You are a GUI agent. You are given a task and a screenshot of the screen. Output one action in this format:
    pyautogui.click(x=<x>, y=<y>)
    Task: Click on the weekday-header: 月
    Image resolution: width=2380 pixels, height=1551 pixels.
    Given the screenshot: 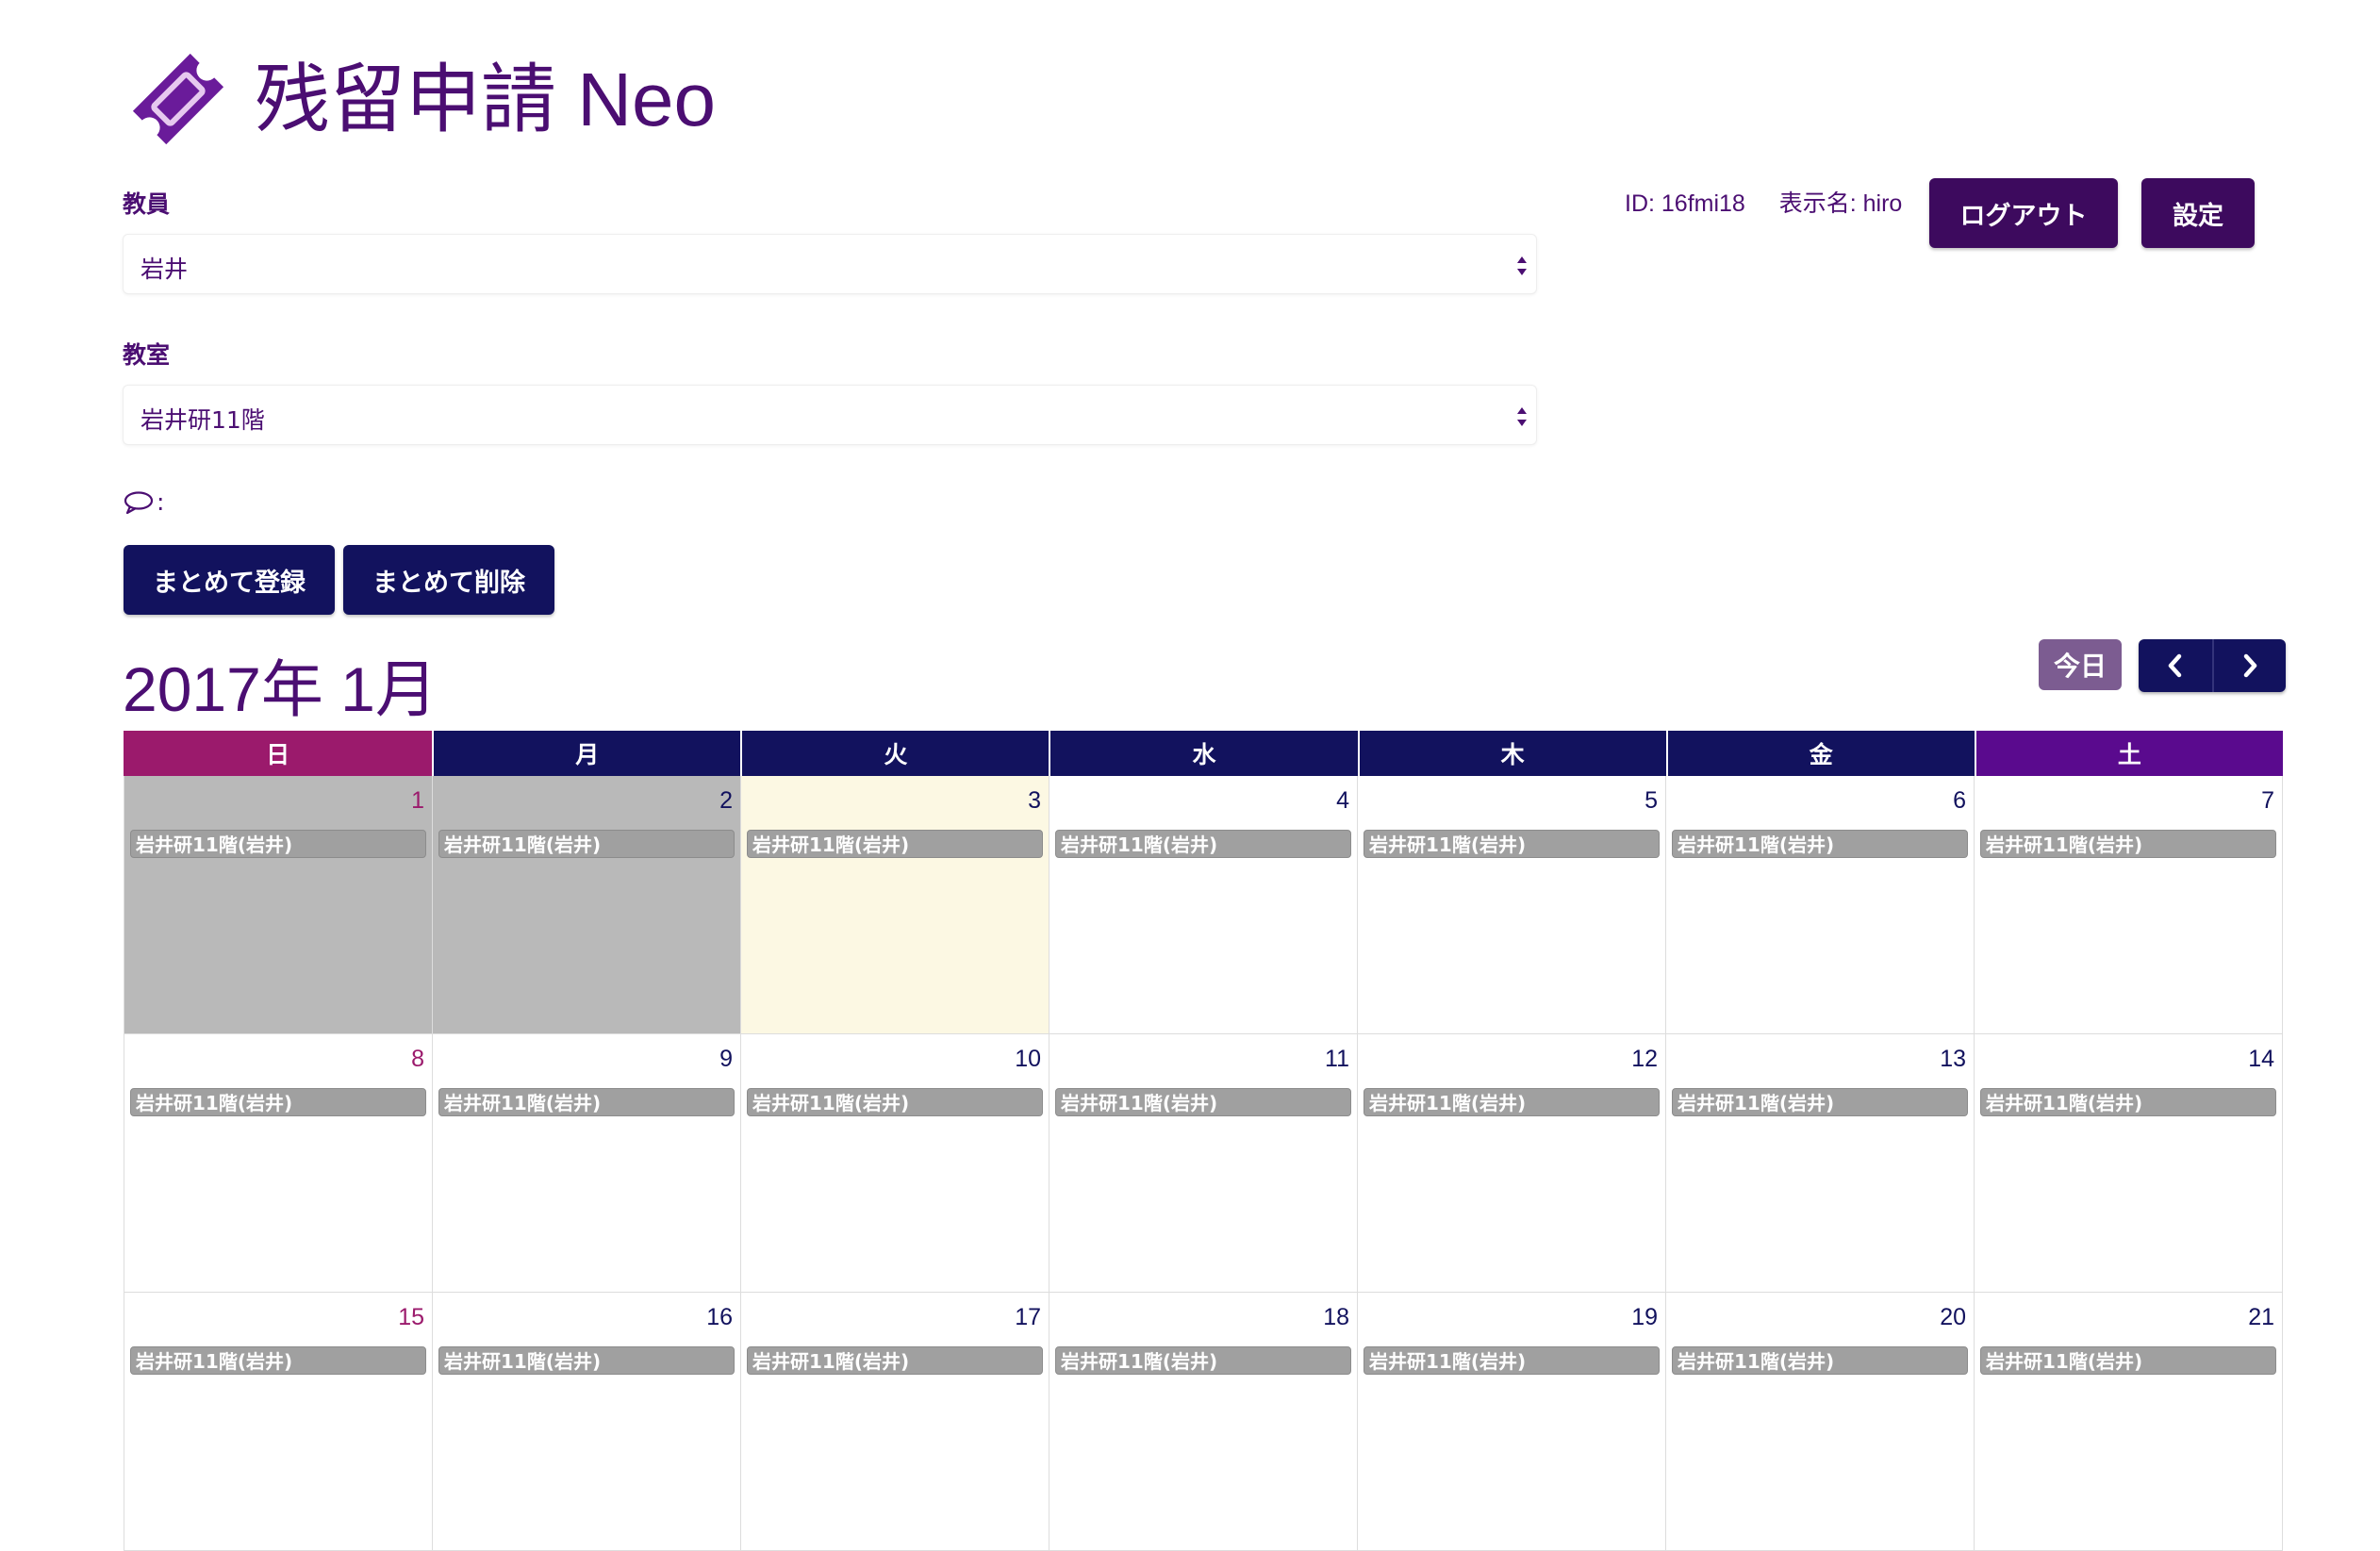 What is the action you would take?
    pyautogui.click(x=586, y=753)
    